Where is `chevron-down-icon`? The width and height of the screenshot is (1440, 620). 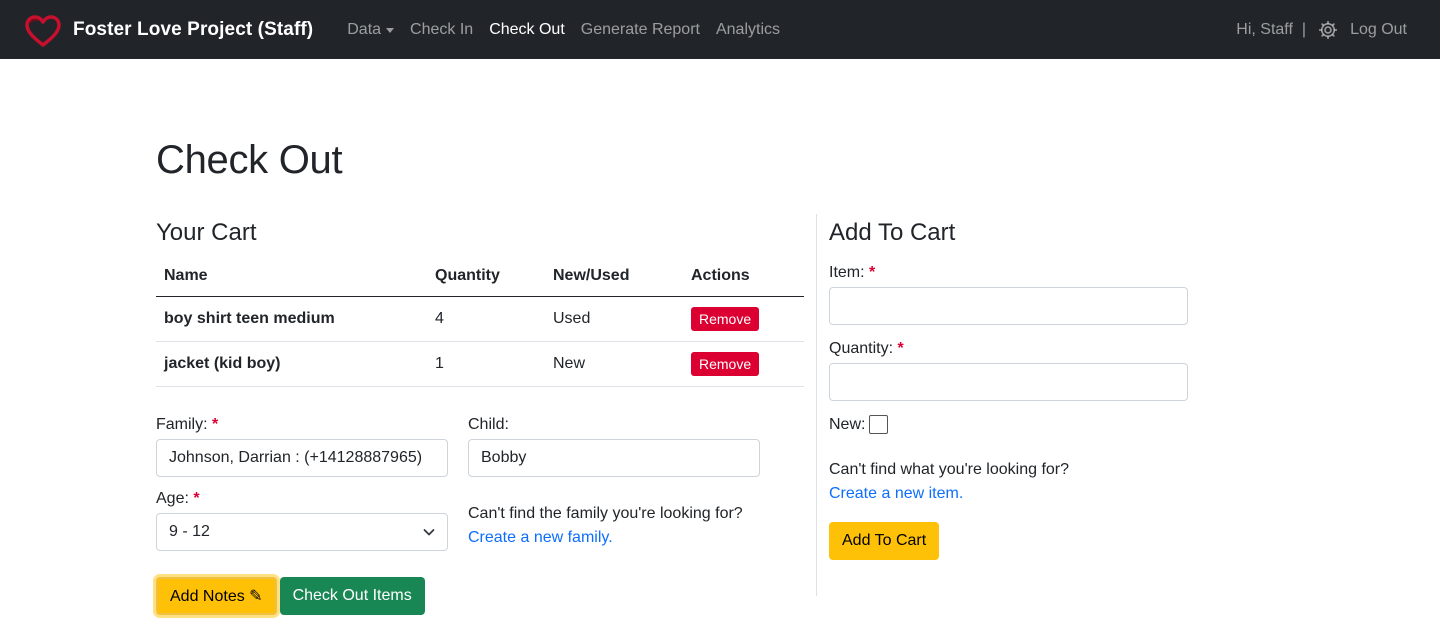
chevron-down-icon is located at coordinates (429, 532).